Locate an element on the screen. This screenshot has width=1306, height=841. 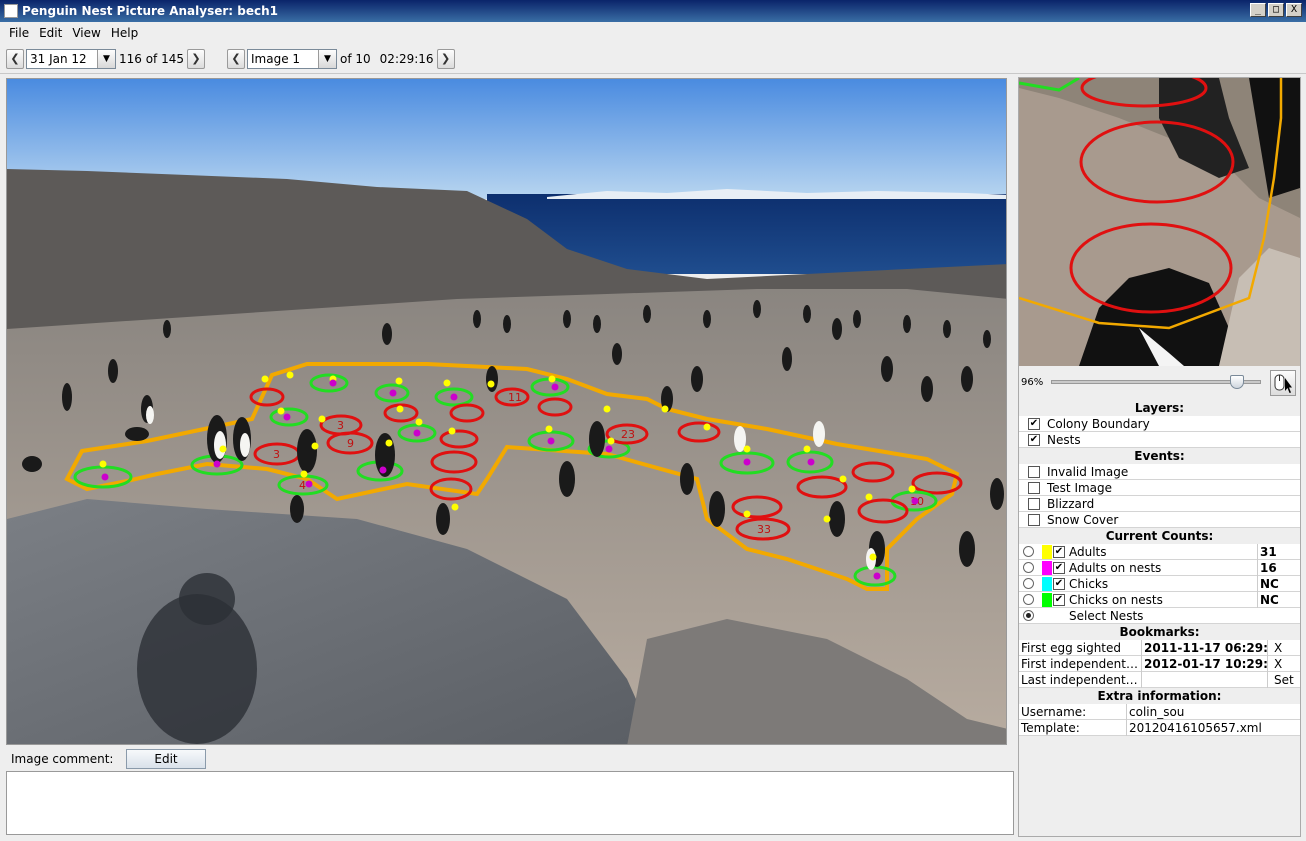
app-icon is located at coordinates (11, 11).